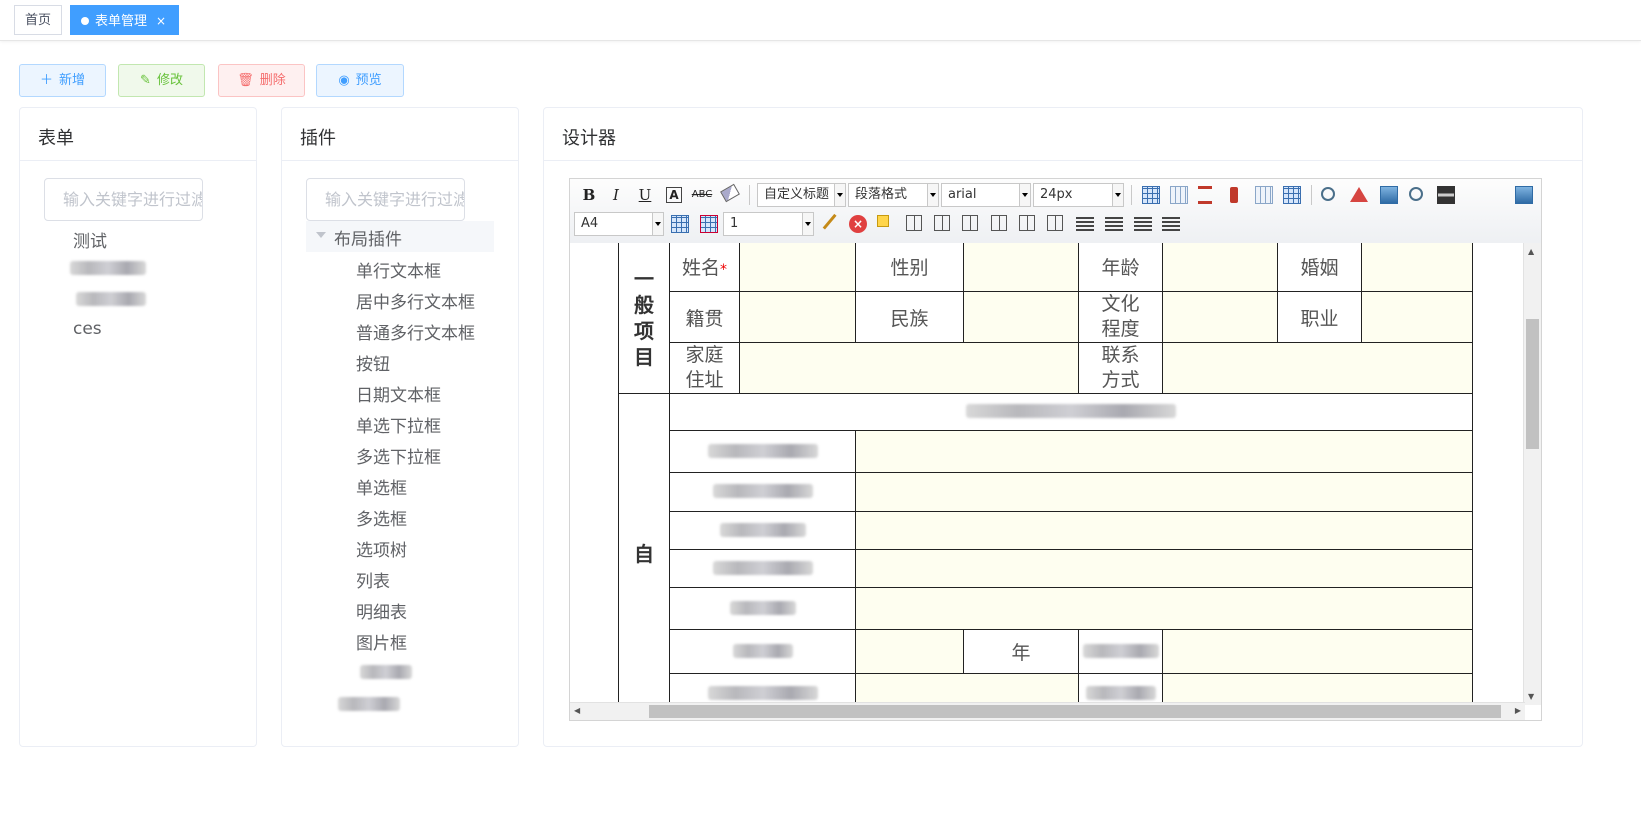 Image resolution: width=1641 pixels, height=835 pixels. What do you see at coordinates (400, 236) in the screenshot?
I see `plugin-group-node: 布局插件` at bounding box center [400, 236].